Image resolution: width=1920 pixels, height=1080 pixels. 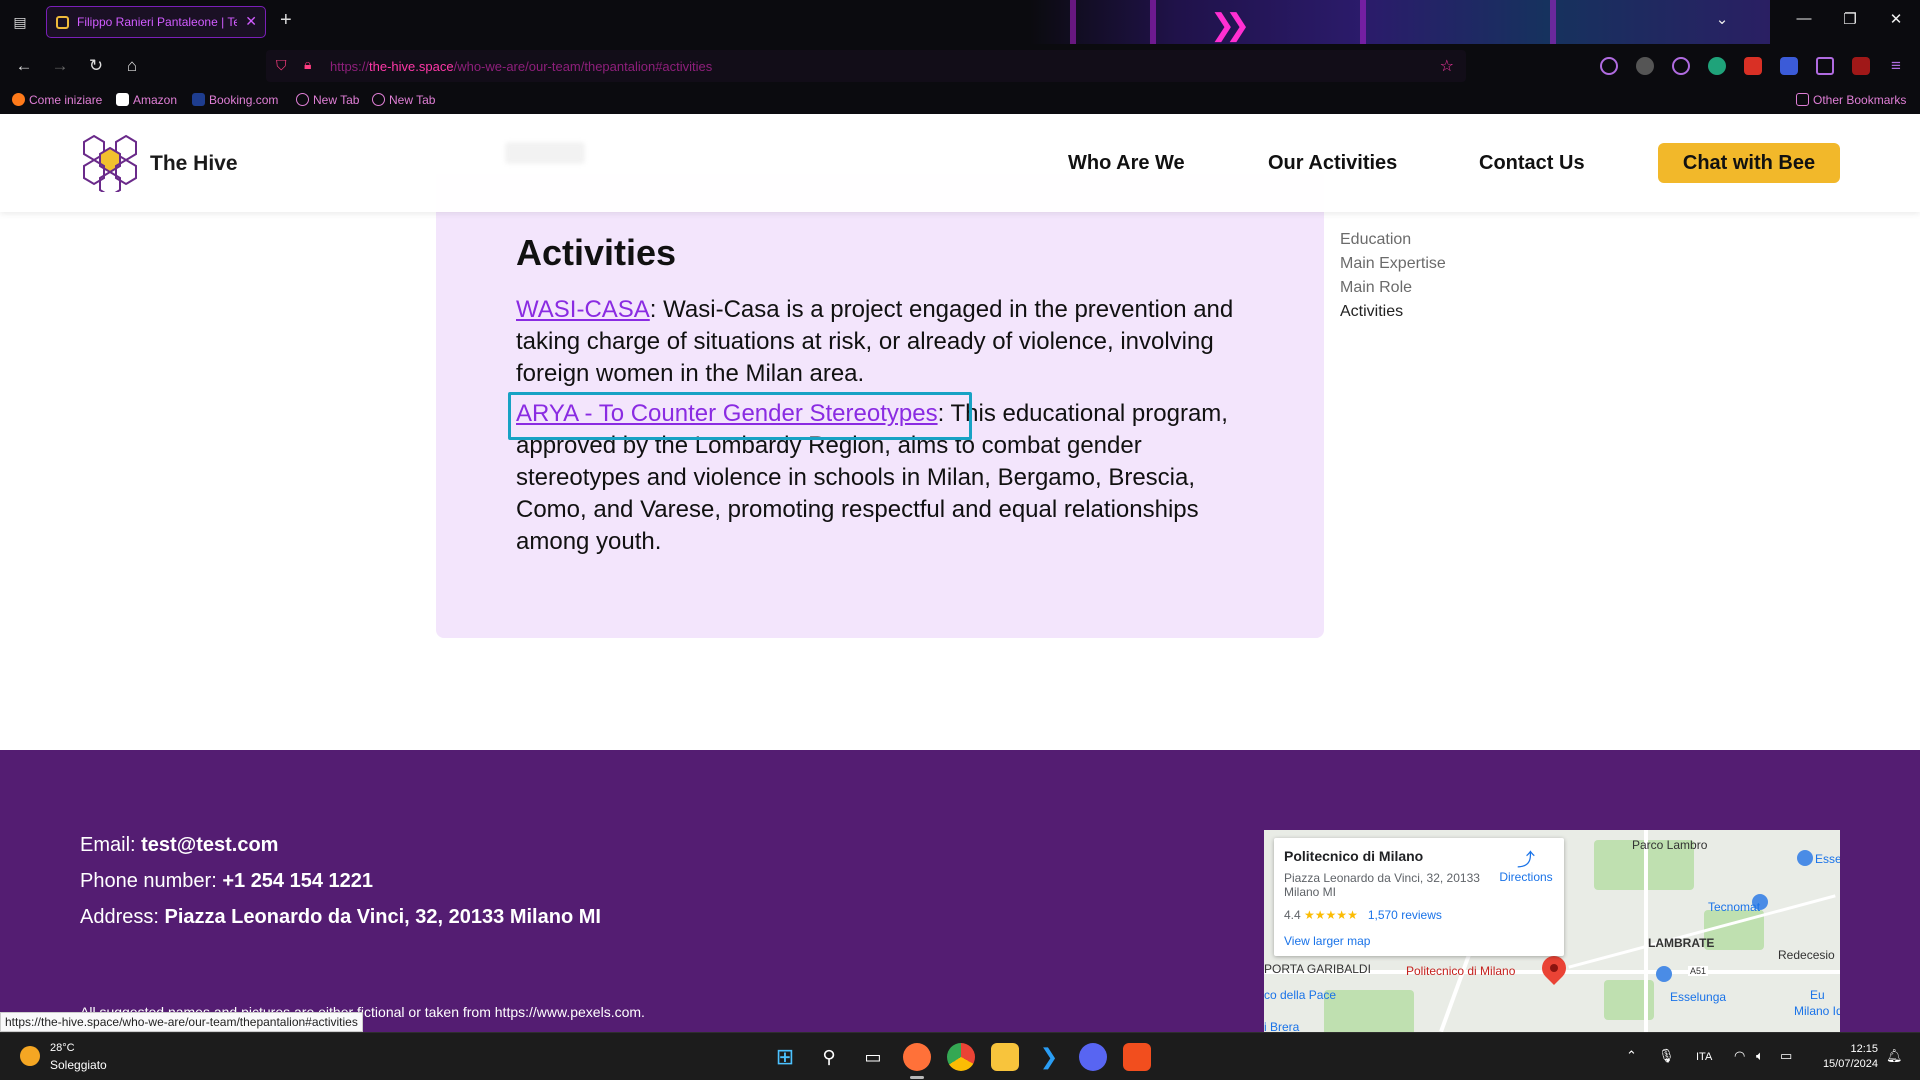 I want to click on minimize-window-button: —, so click(x=1804, y=18).